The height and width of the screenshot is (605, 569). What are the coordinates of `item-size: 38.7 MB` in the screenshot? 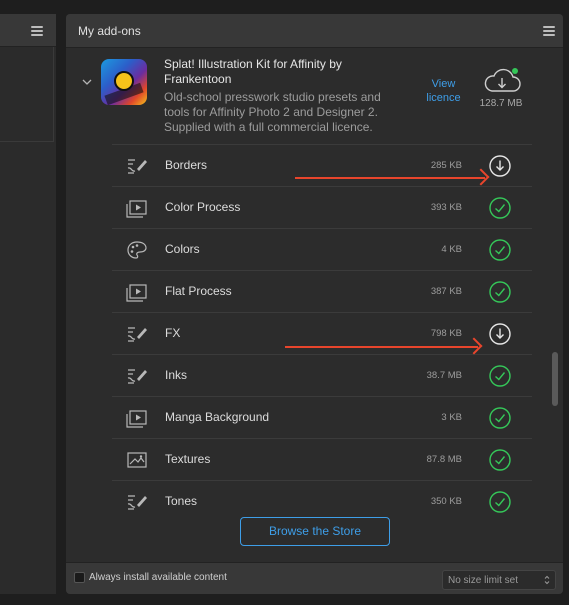 It's located at (444, 375).